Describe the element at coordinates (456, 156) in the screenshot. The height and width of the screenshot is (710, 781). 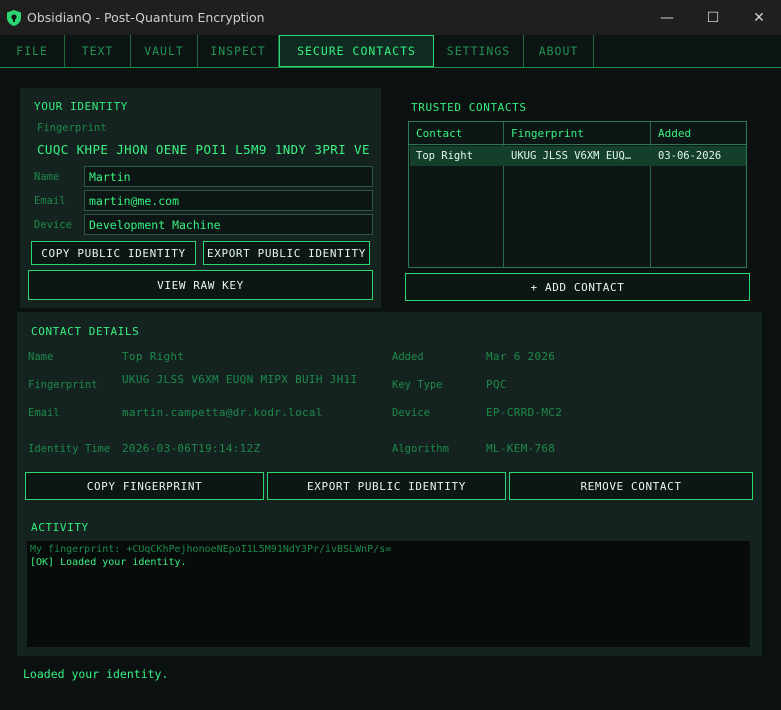
I see `row-contact: Top Right` at that location.